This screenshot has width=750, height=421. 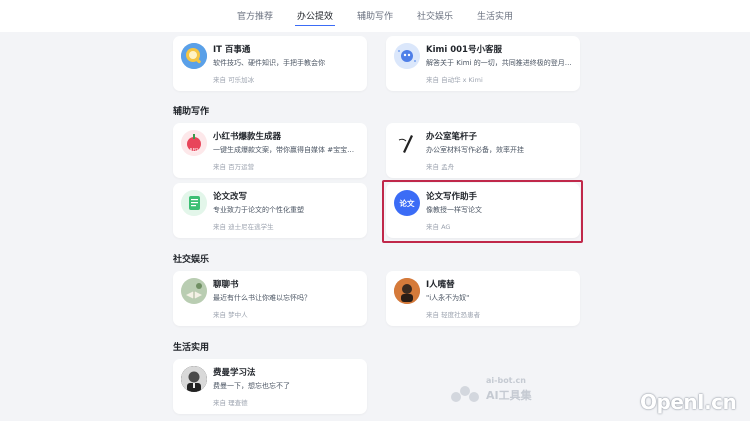 I want to click on card-desc: 最近有什么书让你难以忘怀吗？, so click(x=262, y=298).